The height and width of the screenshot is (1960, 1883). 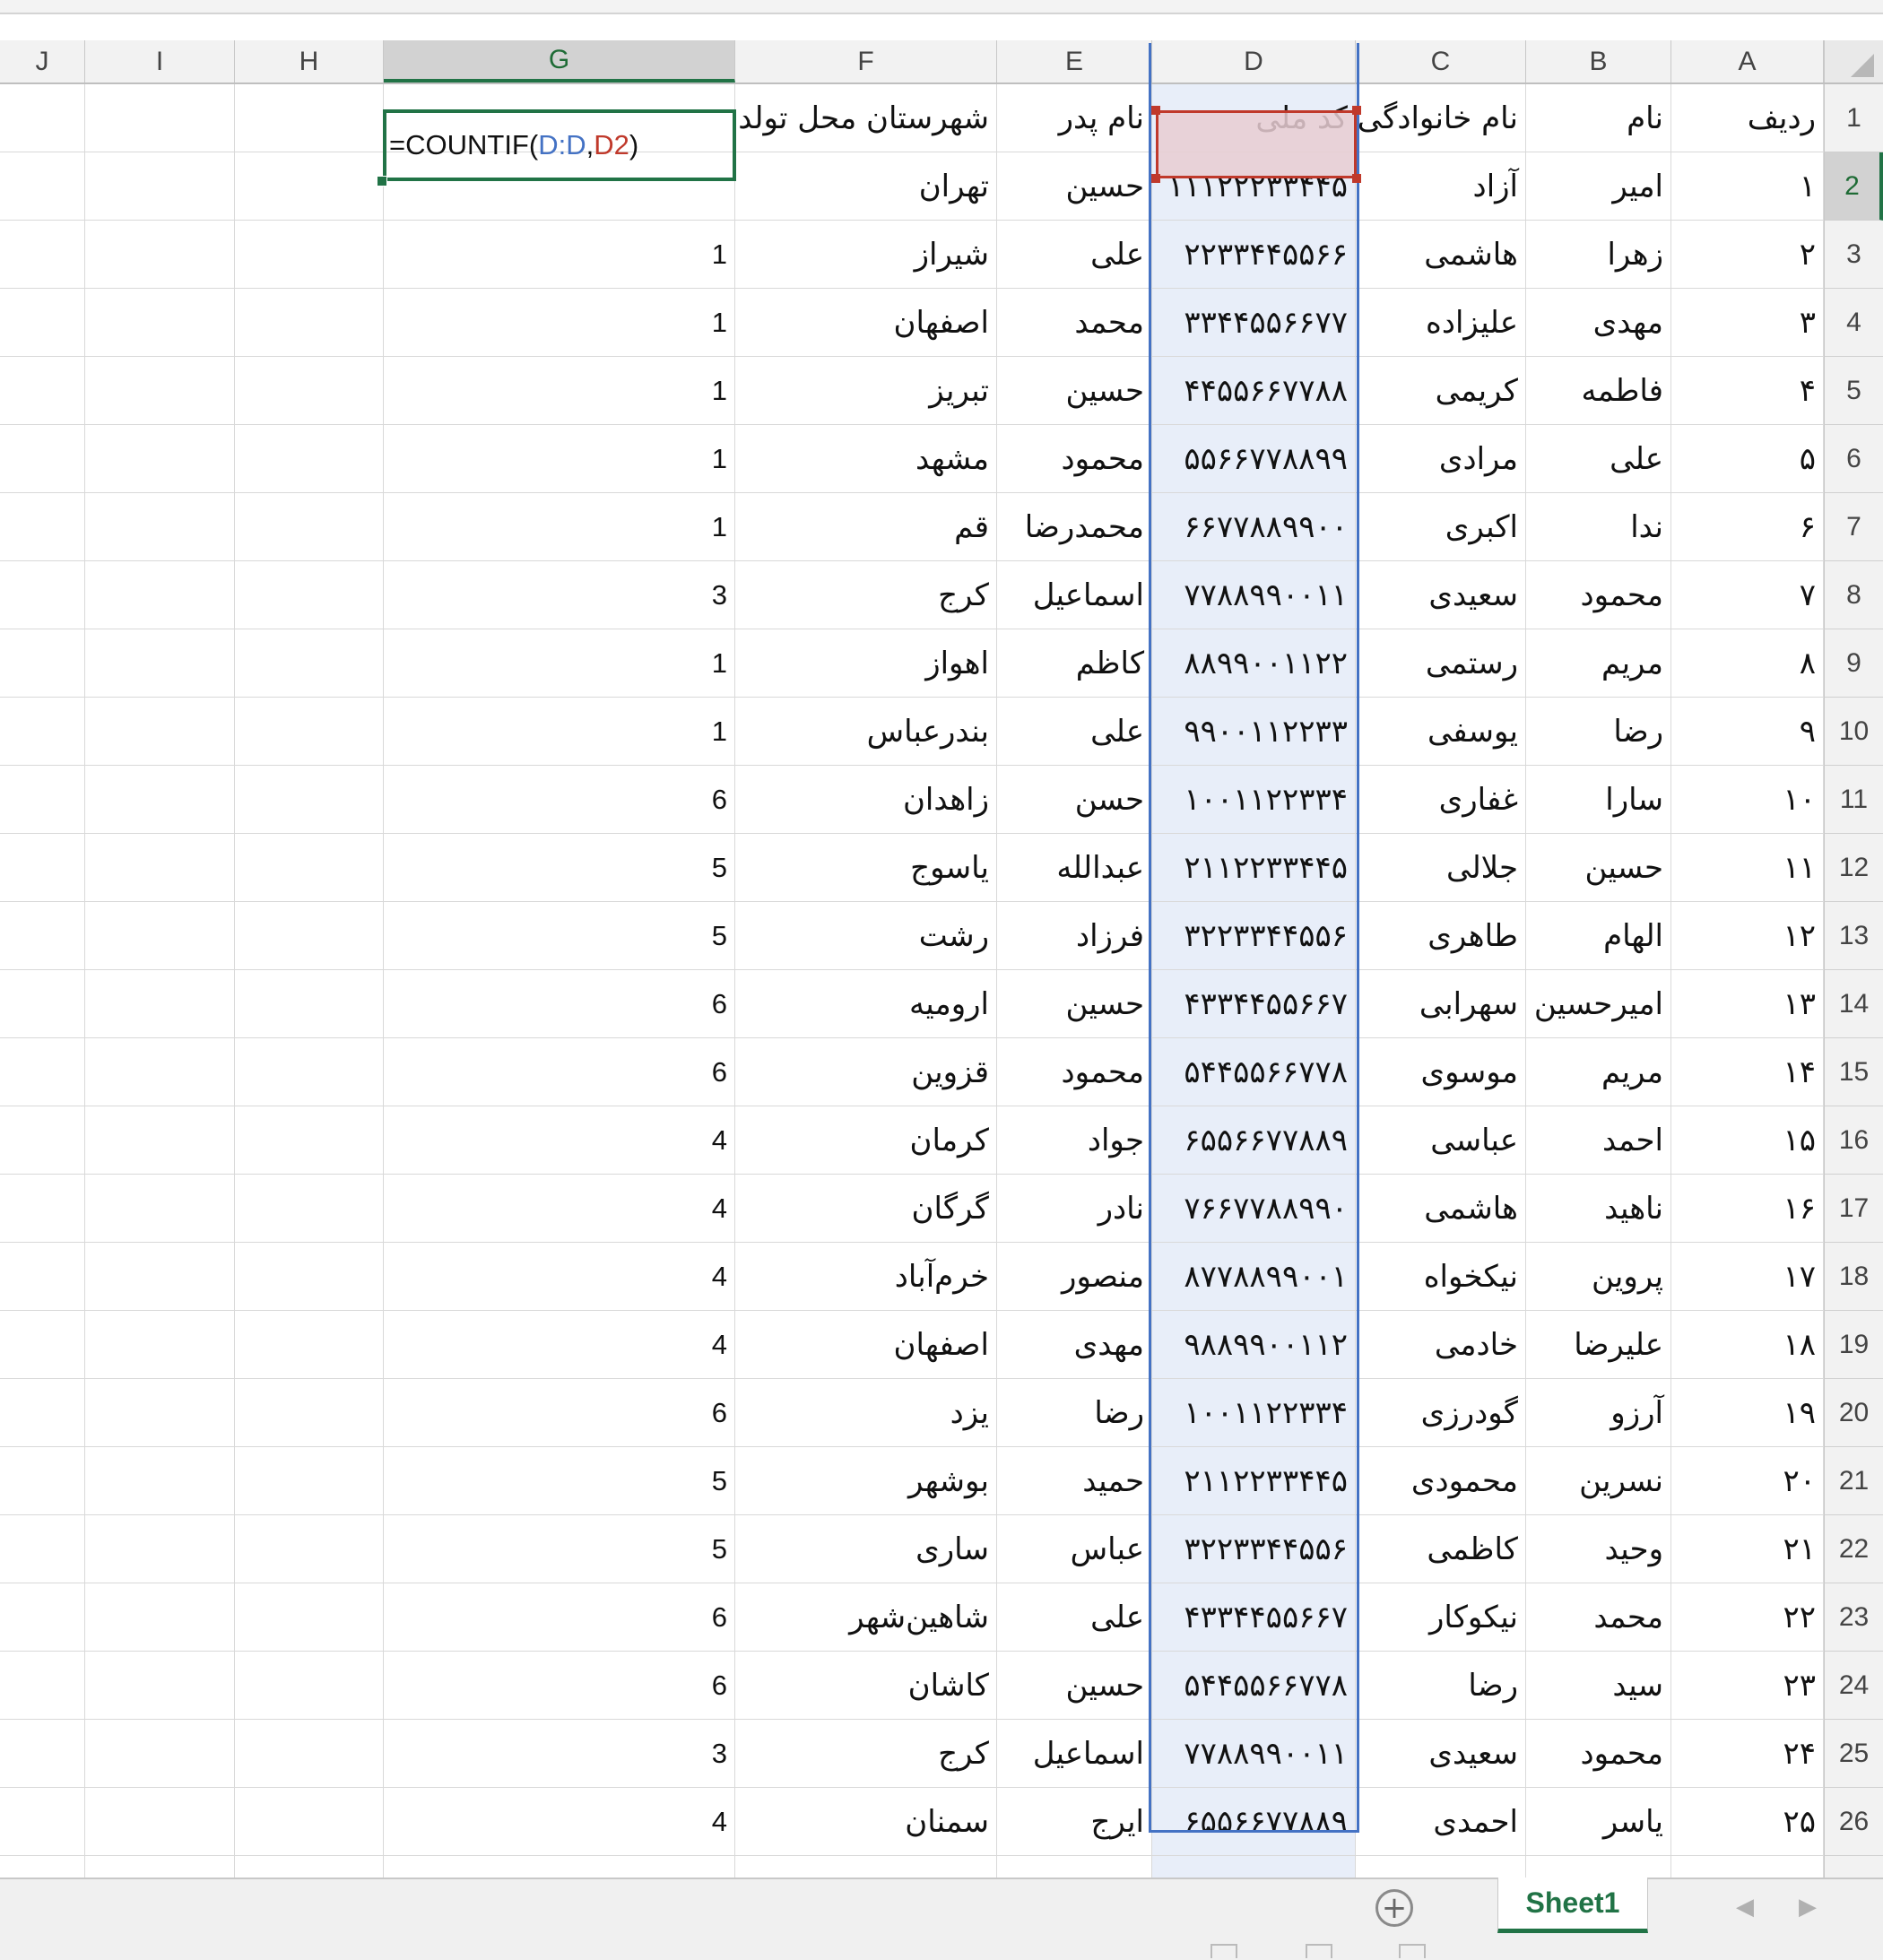 What do you see at coordinates (1074, 527) in the screenshot?
I see `cell-e: محمدرضا` at bounding box center [1074, 527].